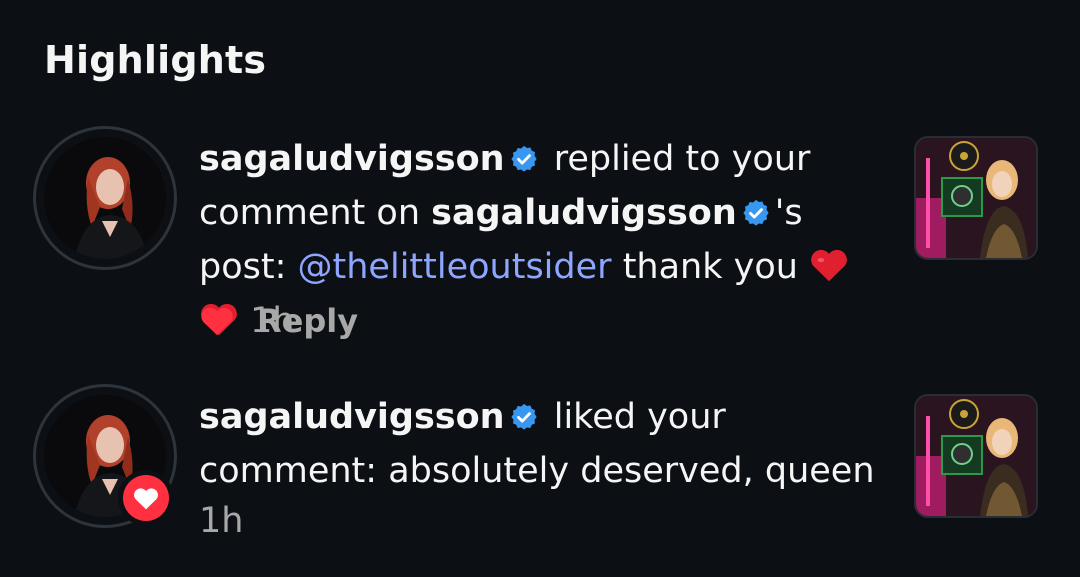  I want to click on comment-actions: Reply, so click(278, 321).